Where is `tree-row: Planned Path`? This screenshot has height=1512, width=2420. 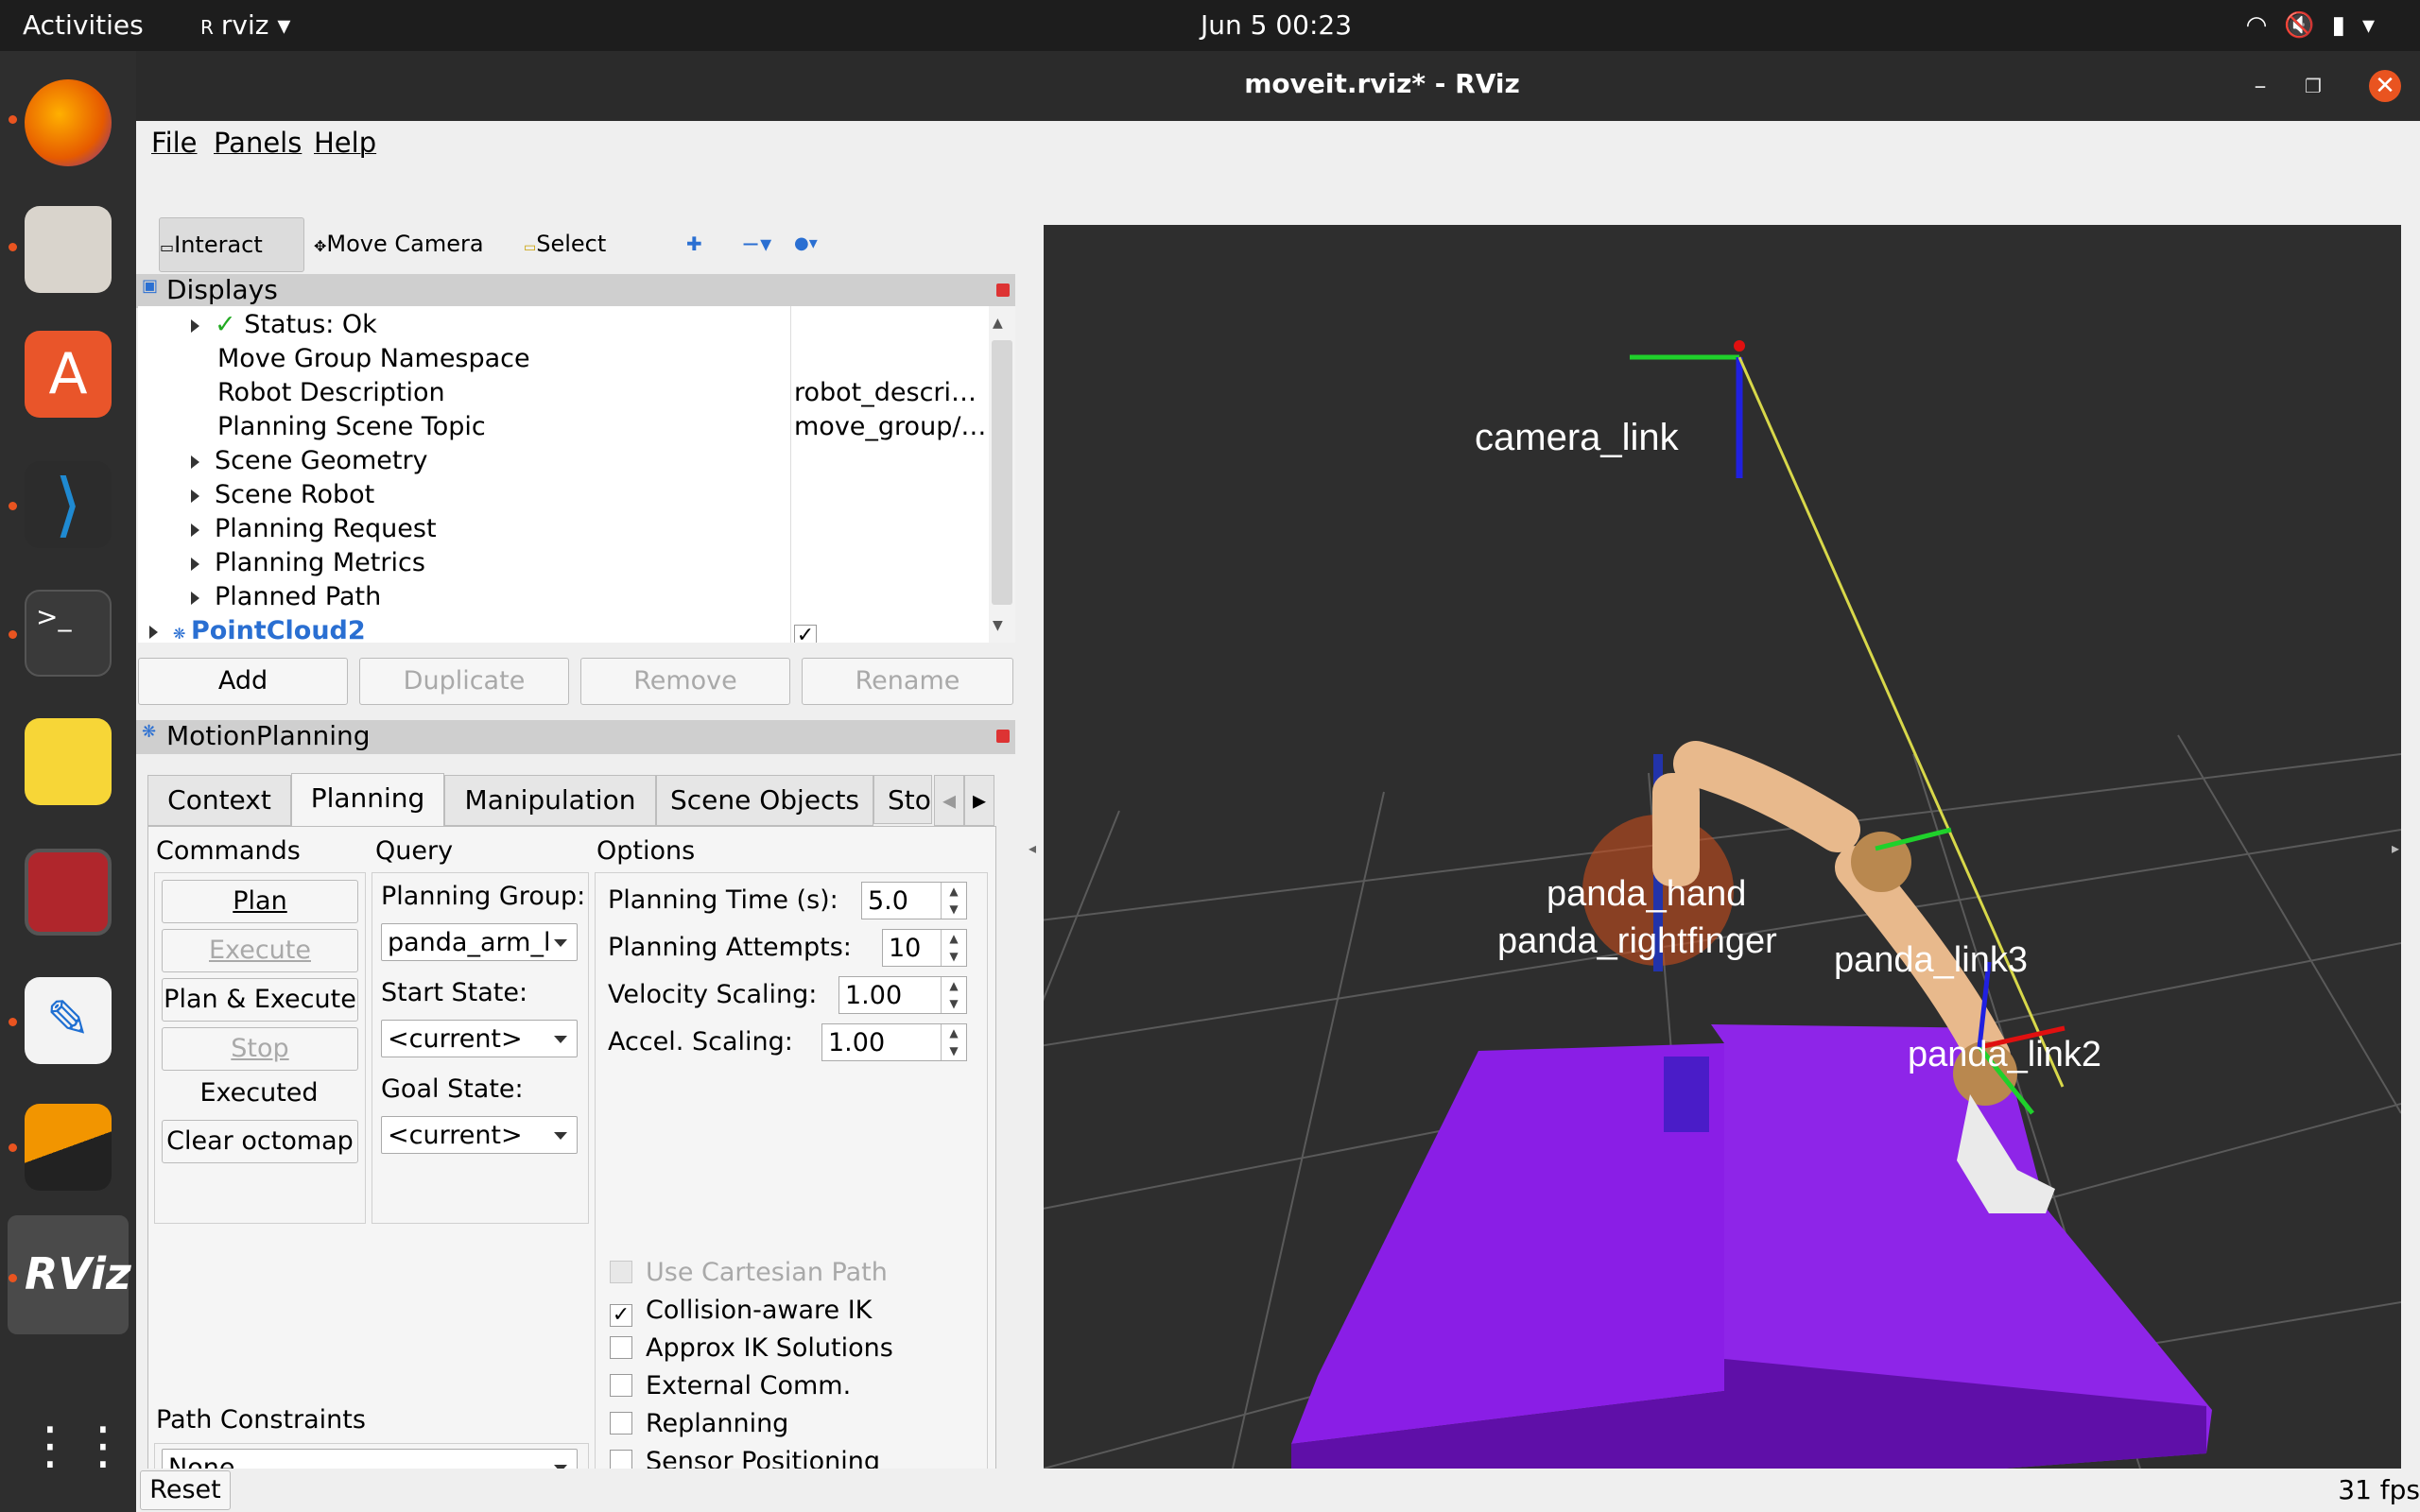 tree-row: Planned Path is located at coordinates (286, 597).